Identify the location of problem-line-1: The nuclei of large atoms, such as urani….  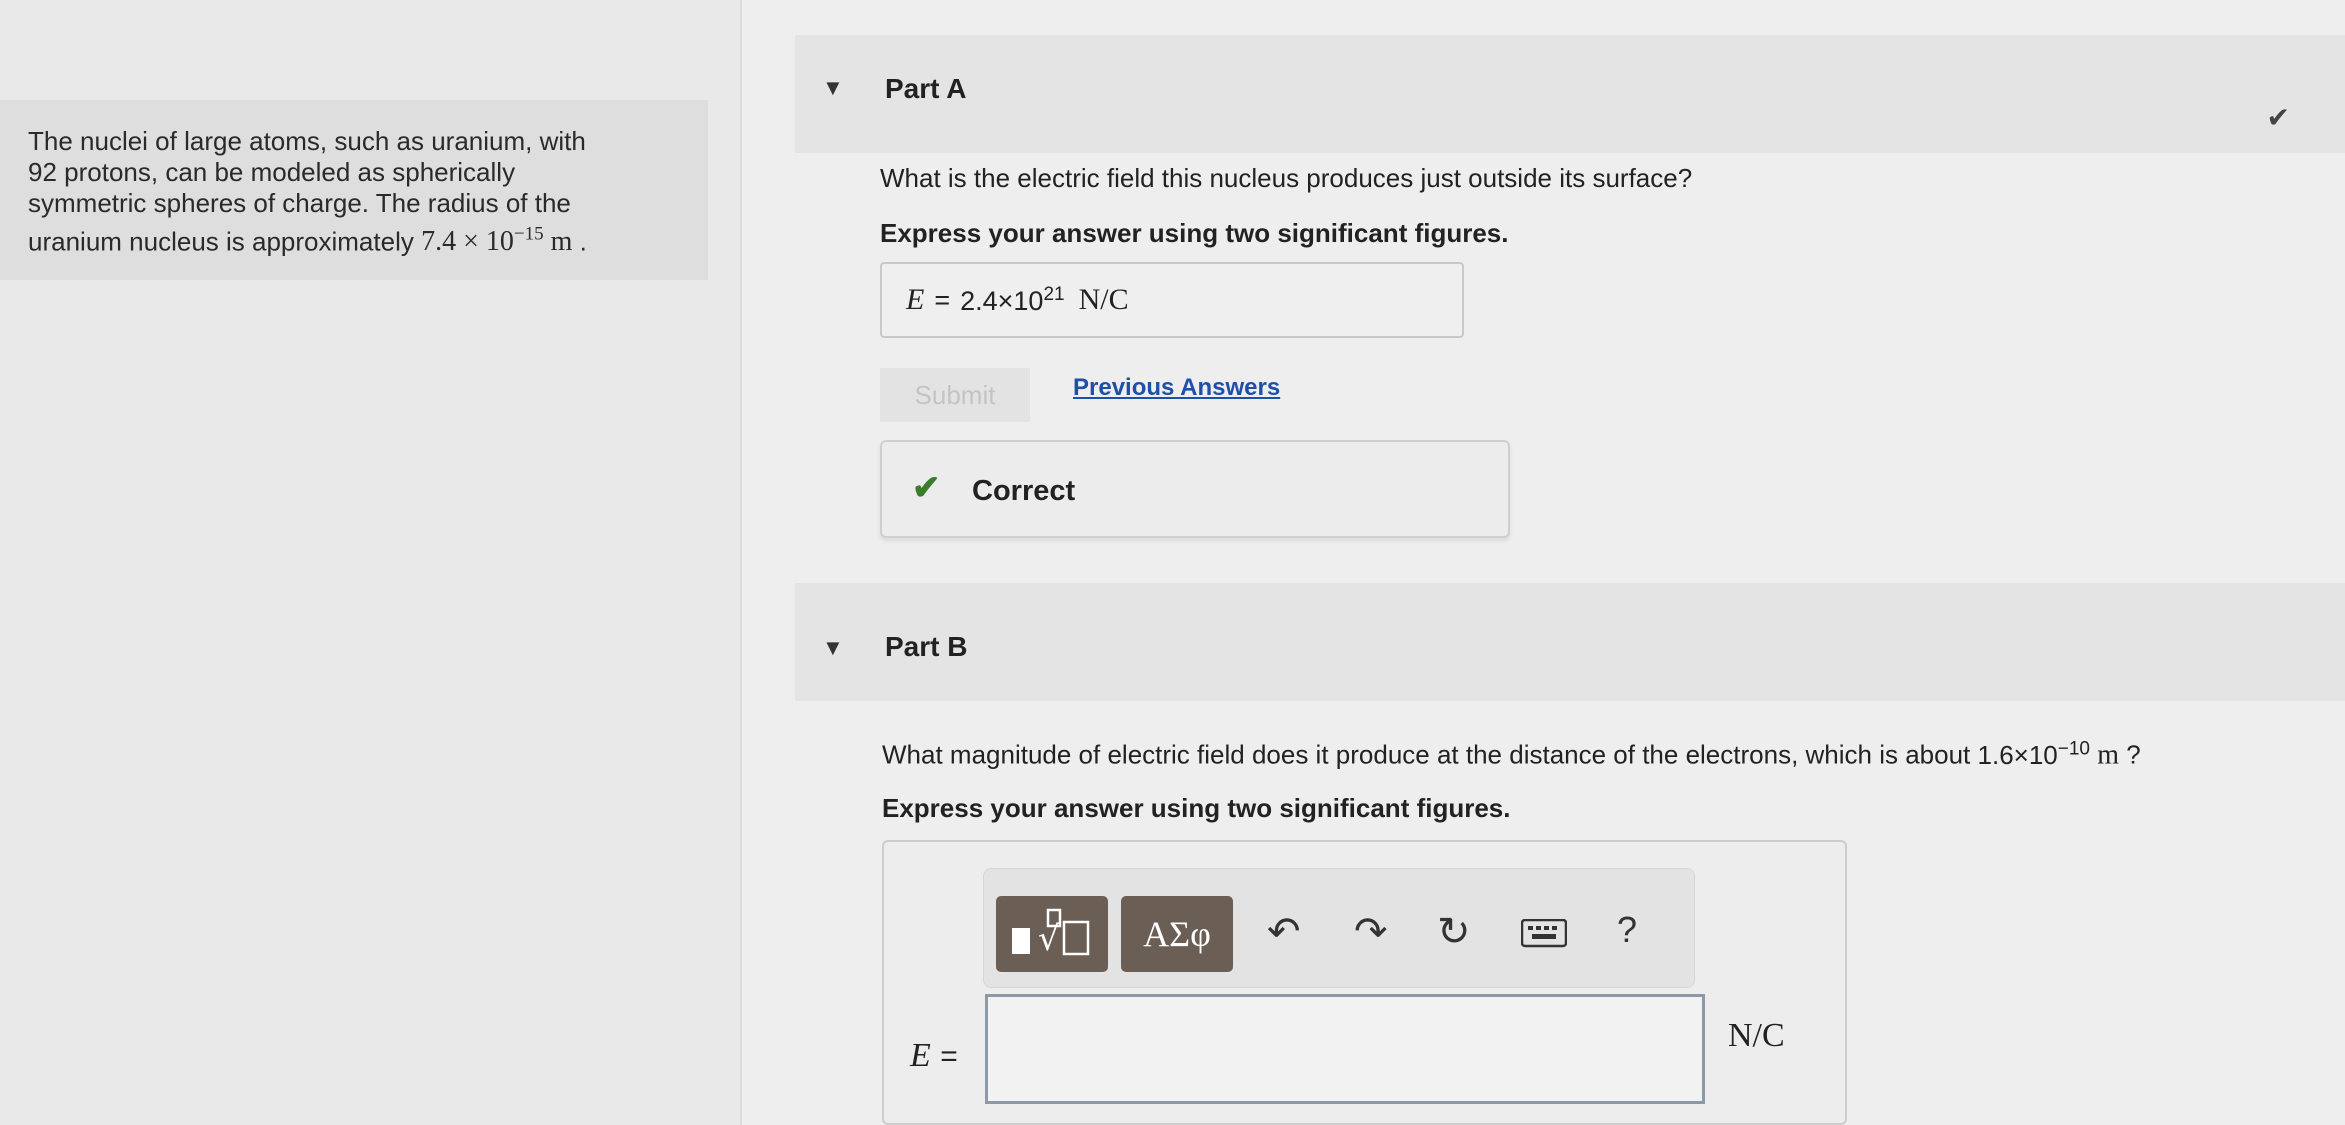
(307, 141).